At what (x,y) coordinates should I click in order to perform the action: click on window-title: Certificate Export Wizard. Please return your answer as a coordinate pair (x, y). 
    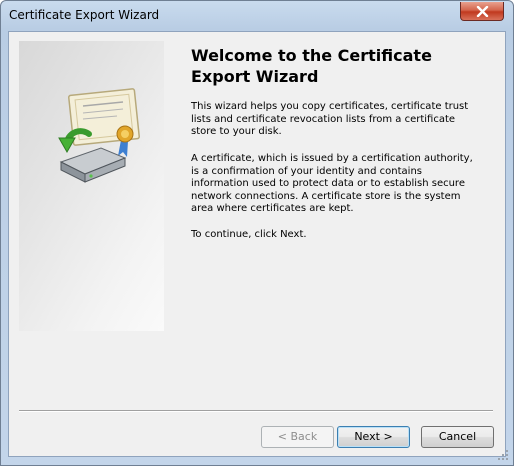
    Looking at the image, I should click on (84, 15).